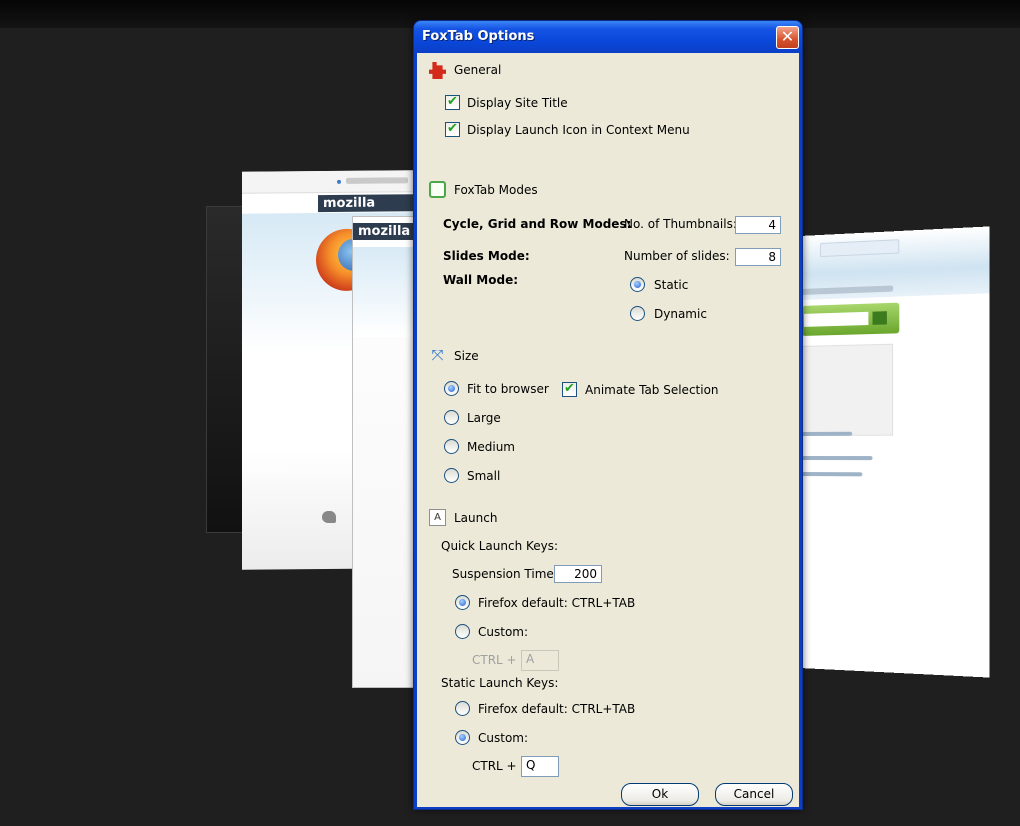 This screenshot has height=826, width=1020. I want to click on feedback-icon, so click(329, 517).